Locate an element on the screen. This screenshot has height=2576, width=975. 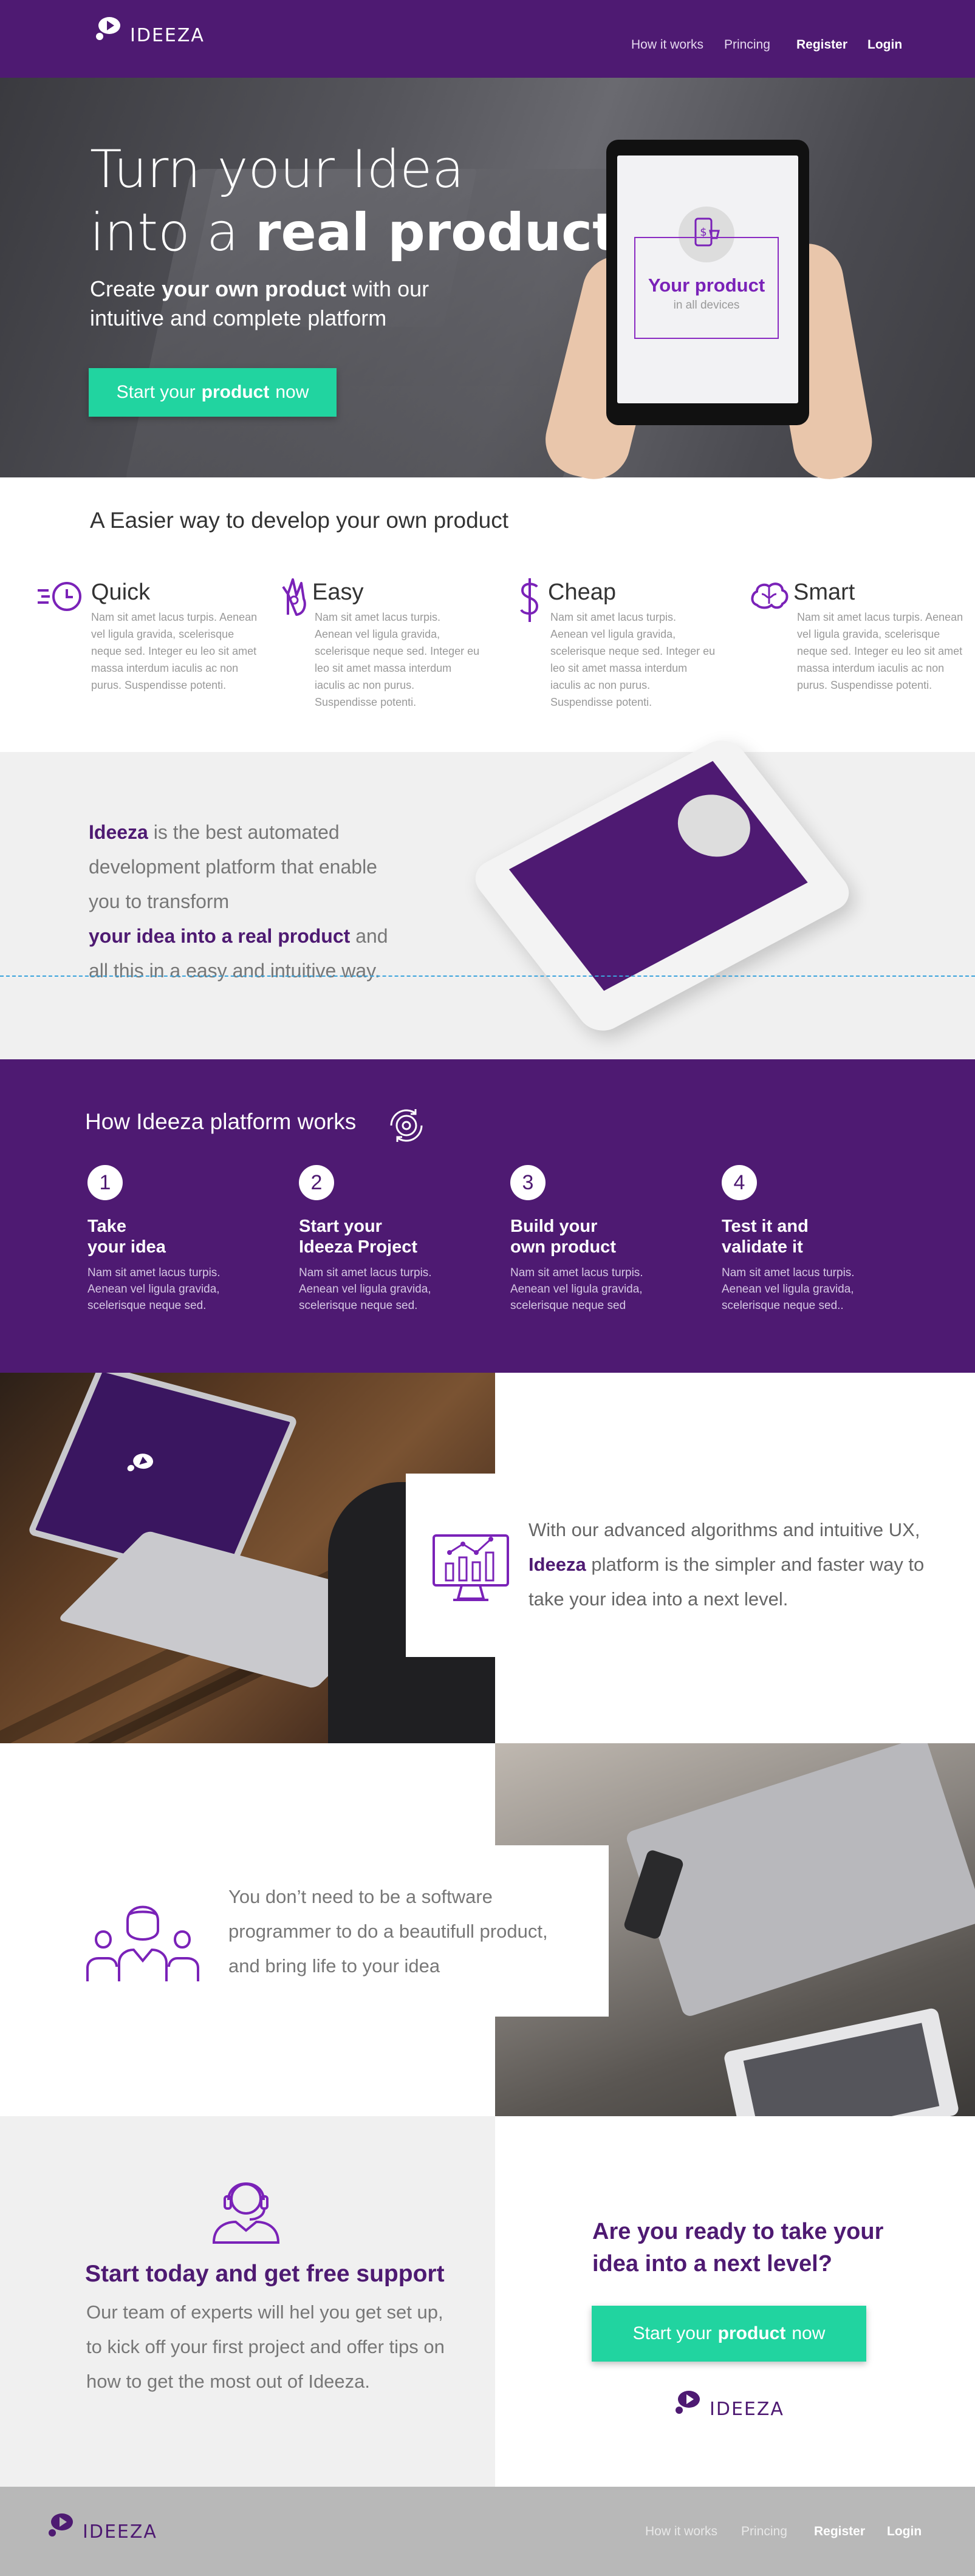
footer-login-link: Login is located at coordinates (904, 2531).